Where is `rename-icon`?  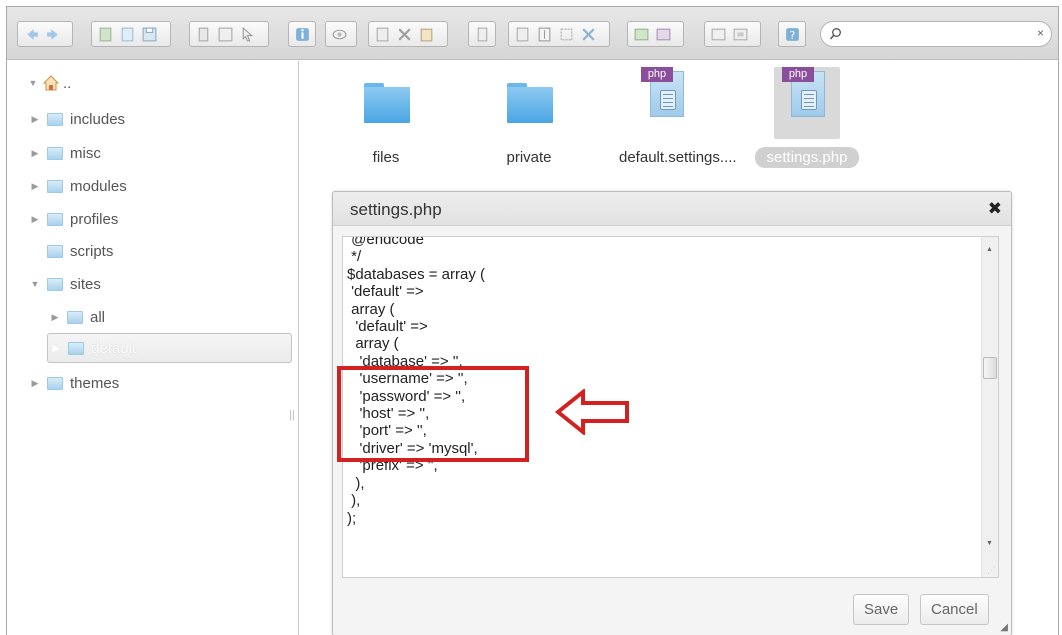
rename-icon is located at coordinates (544, 34).